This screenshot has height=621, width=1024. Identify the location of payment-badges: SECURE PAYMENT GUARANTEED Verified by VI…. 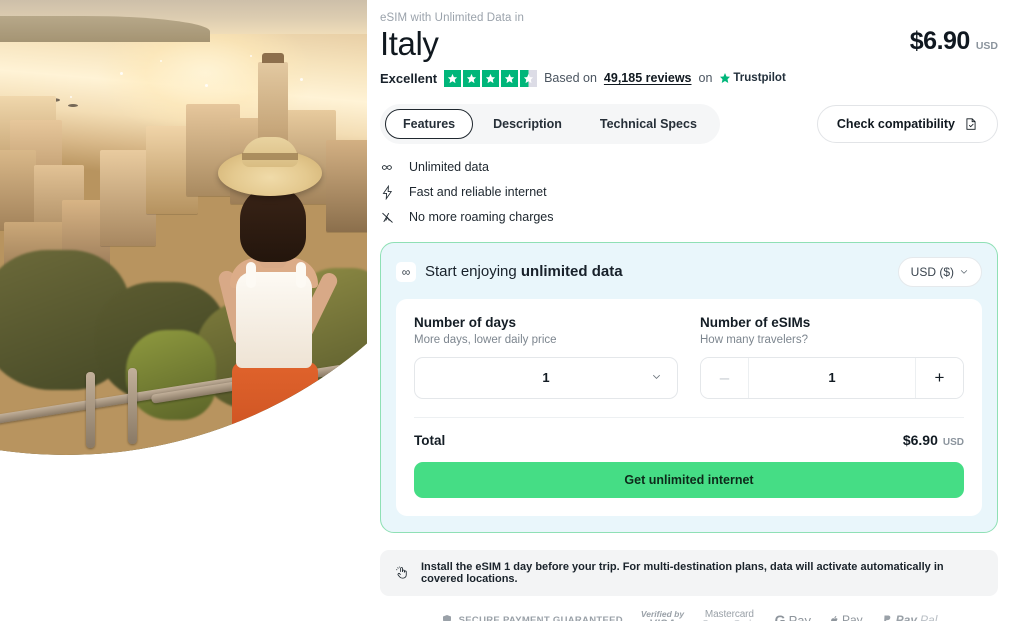
(689, 615).